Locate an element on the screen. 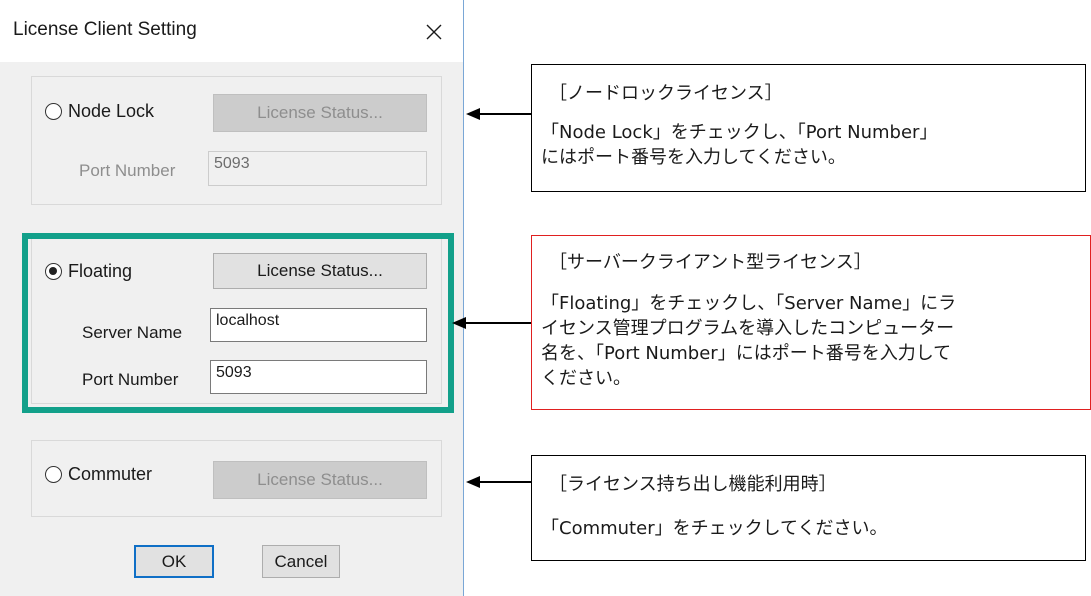 The width and height of the screenshot is (1091, 596). callout-line: 名を、「Port Number」にはポート番号を入力して is located at coordinates (746, 353).